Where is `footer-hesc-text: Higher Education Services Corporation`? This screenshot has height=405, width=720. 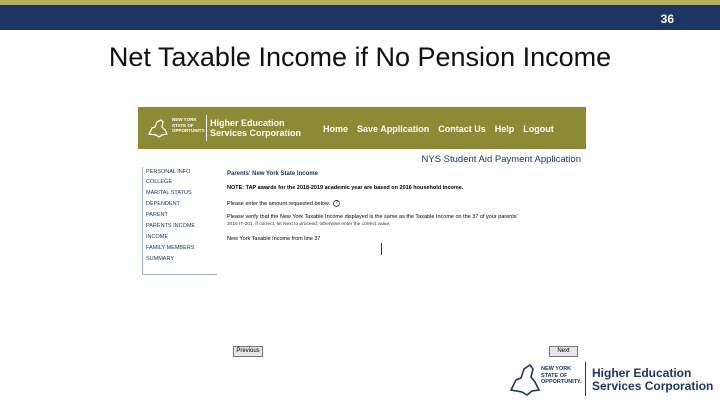
footer-hesc-text: Higher Education Services Corporation is located at coordinates (652, 380).